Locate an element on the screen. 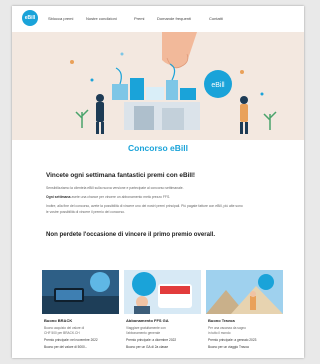 The height and width of the screenshot is (364, 320). prize-image-brack is located at coordinates (80, 292).